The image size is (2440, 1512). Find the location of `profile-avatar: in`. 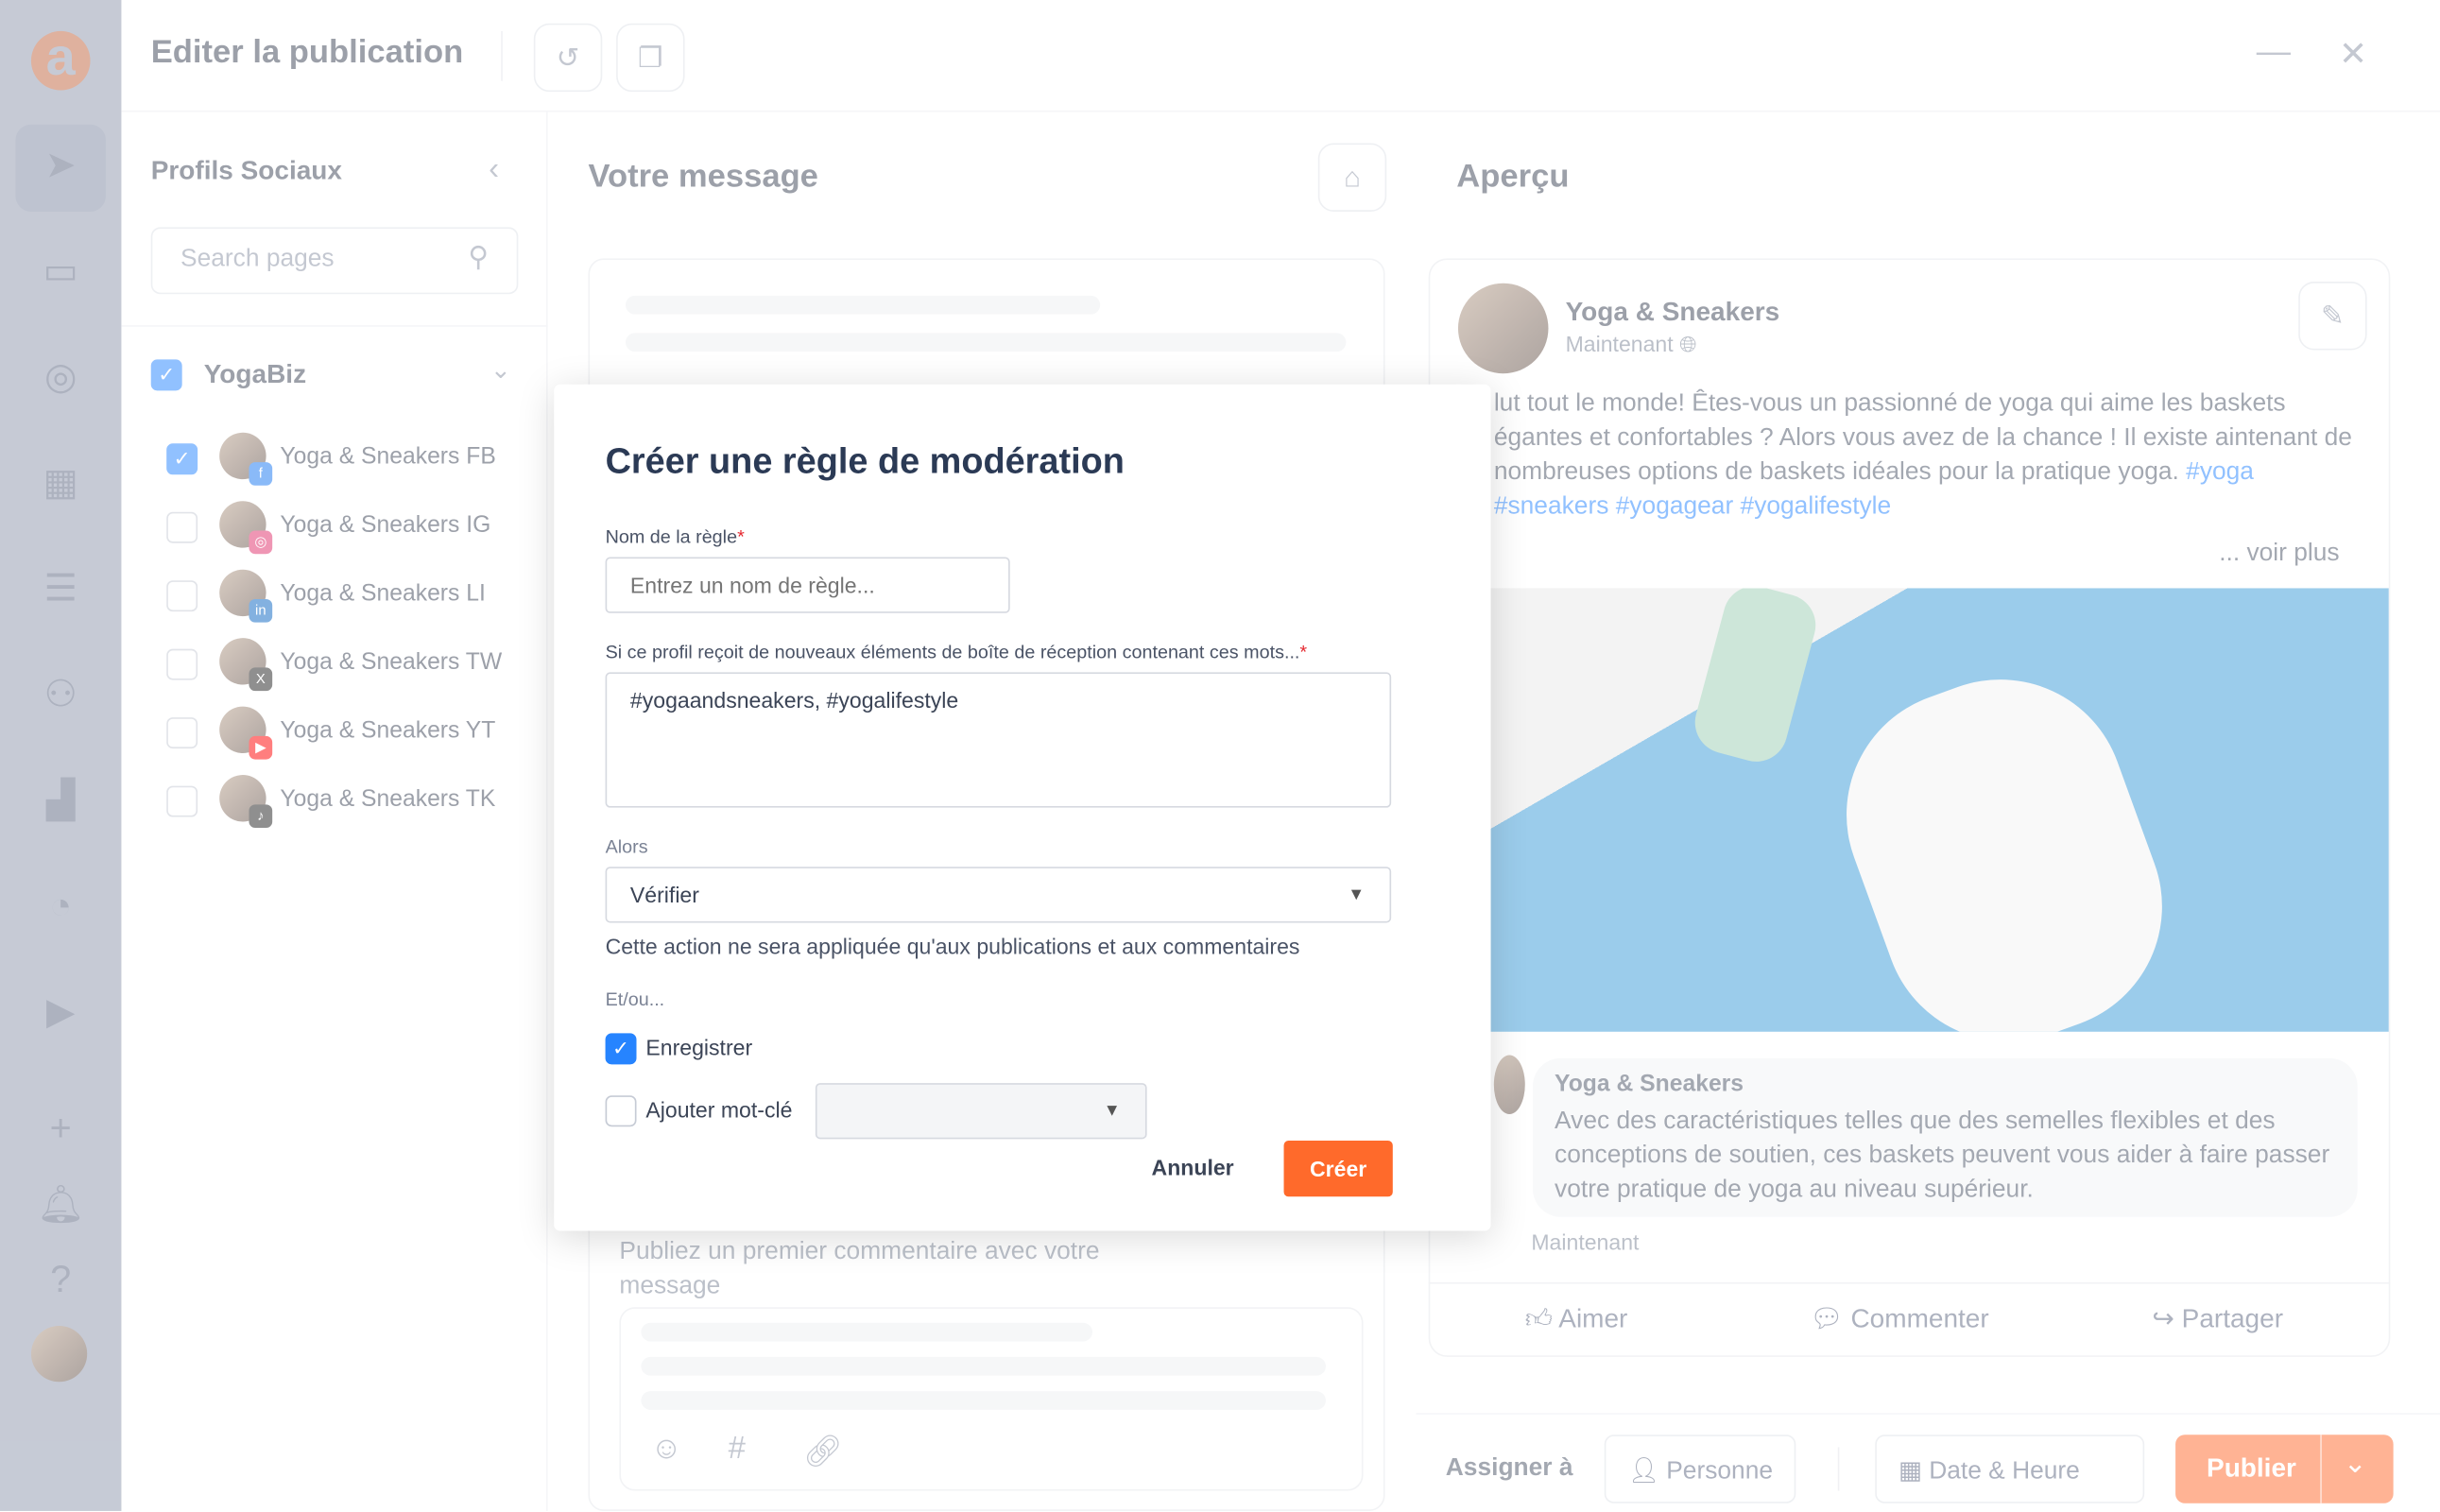

profile-avatar: in is located at coordinates (246, 596).